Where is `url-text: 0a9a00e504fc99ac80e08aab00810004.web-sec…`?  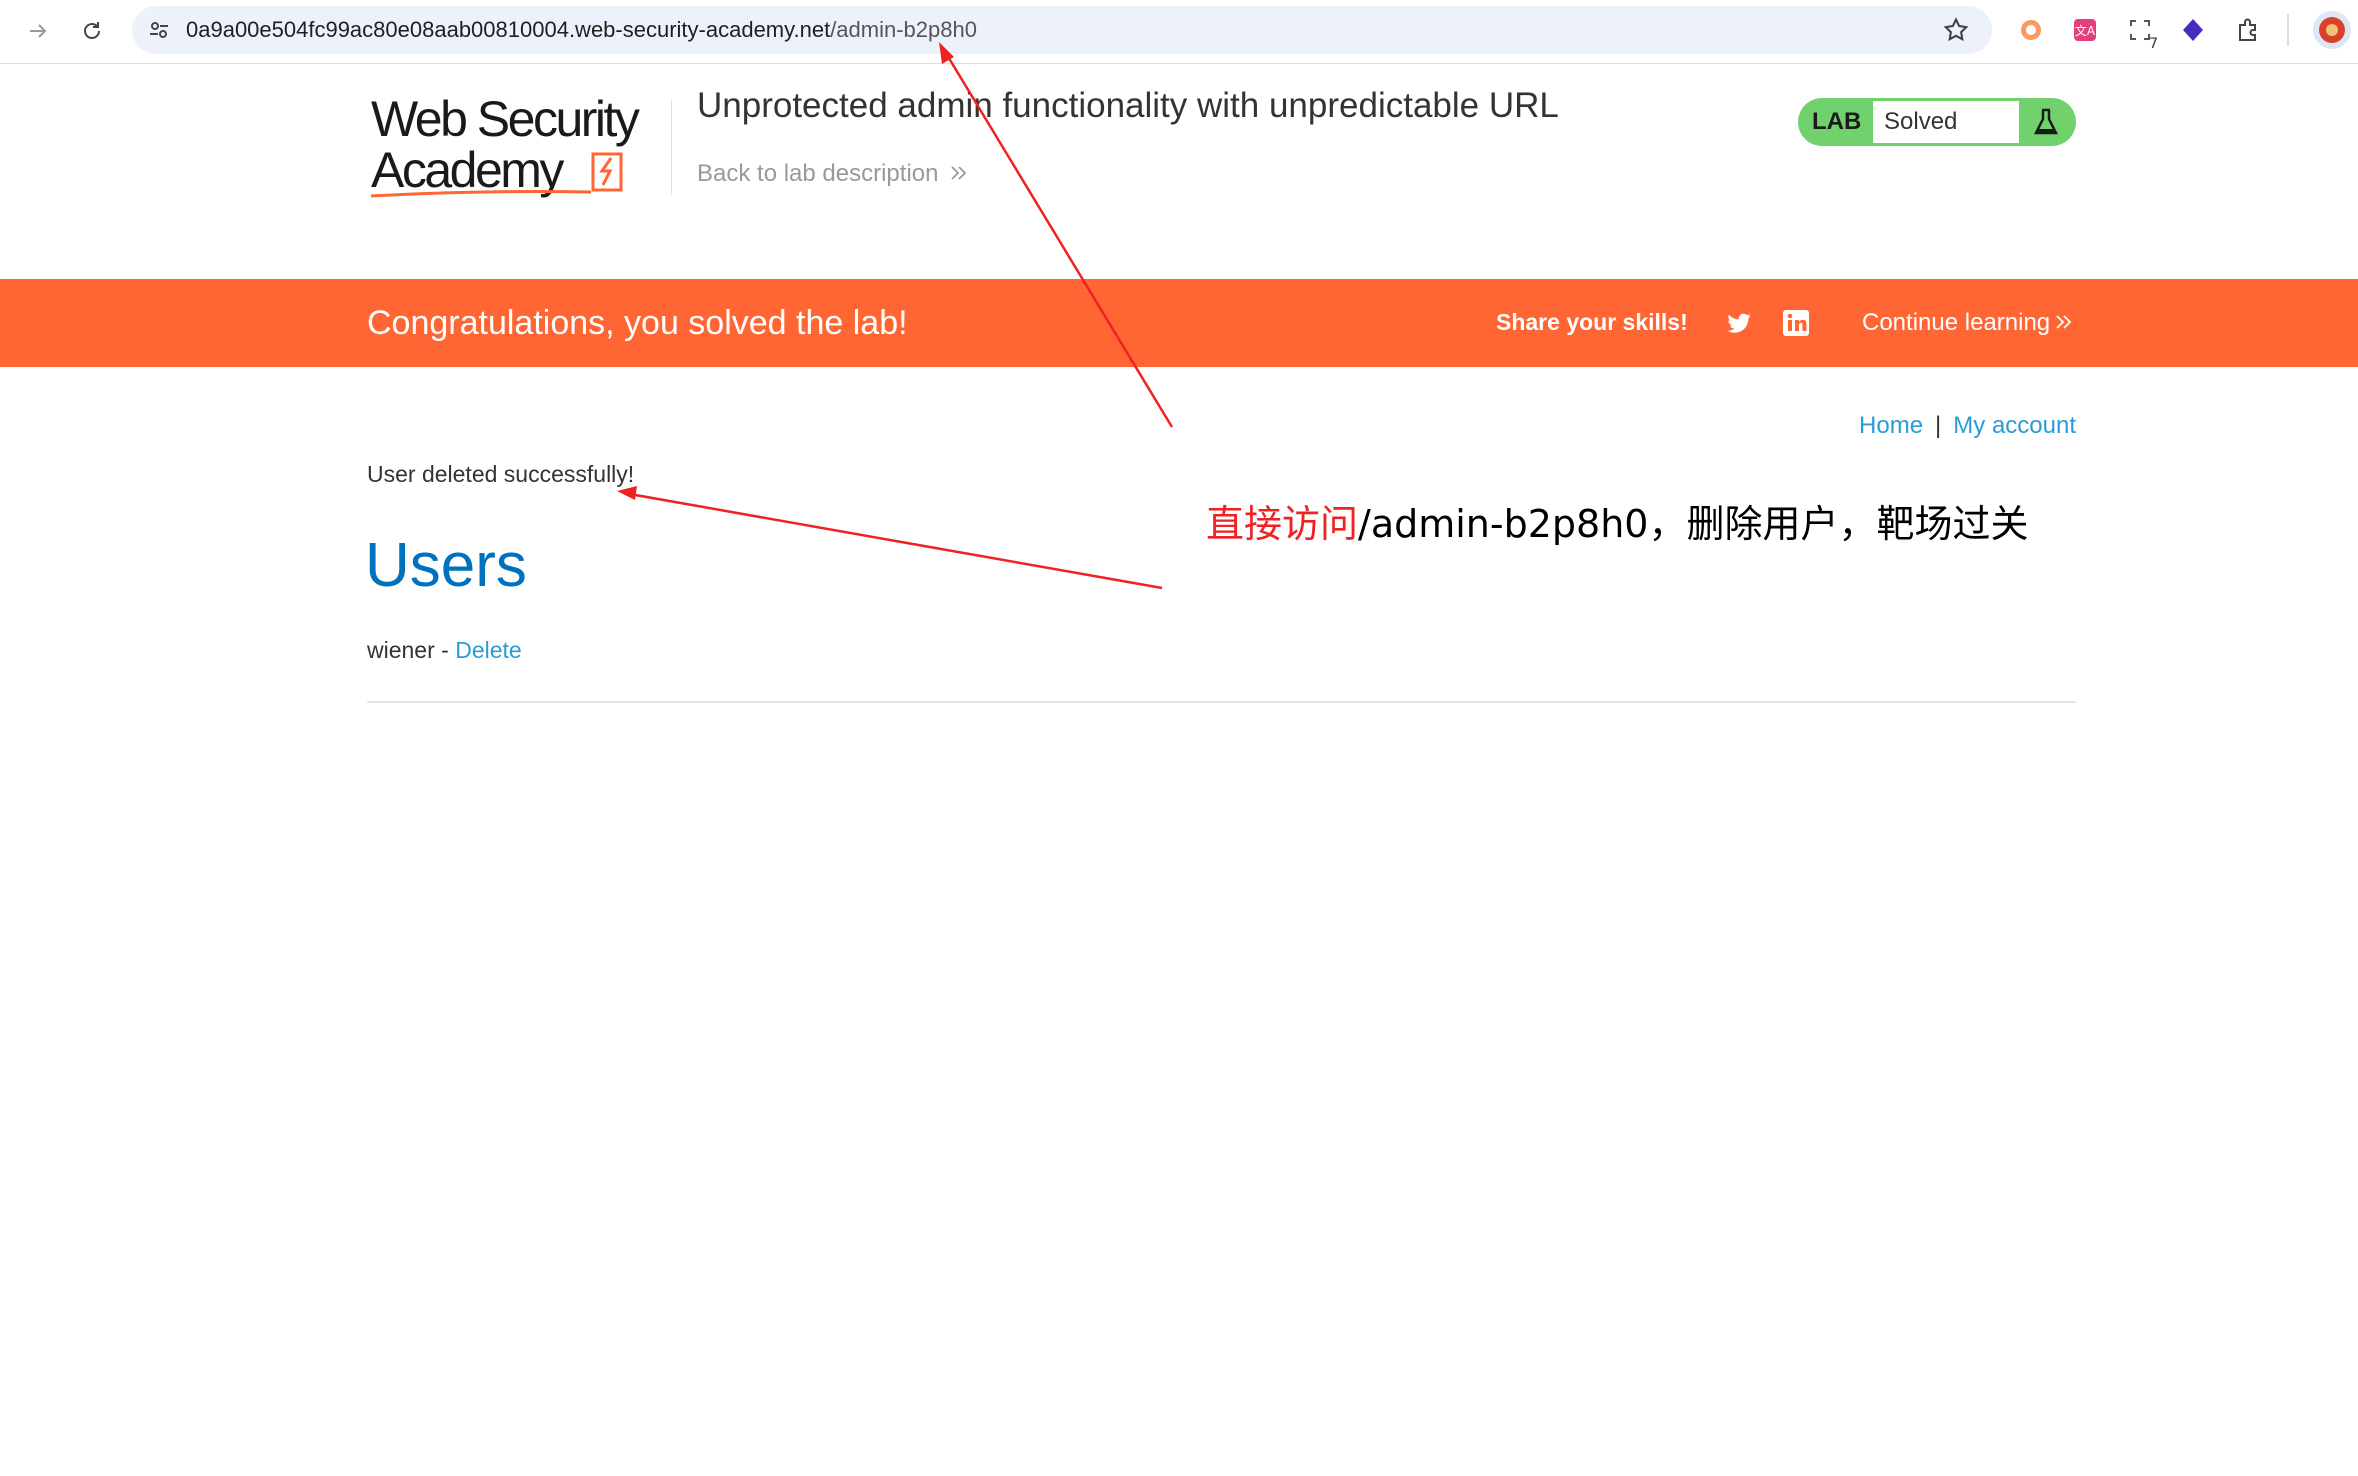
url-text: 0a9a00e504fc99ac80e08aab00810004.web-sec… is located at coordinates (581, 30).